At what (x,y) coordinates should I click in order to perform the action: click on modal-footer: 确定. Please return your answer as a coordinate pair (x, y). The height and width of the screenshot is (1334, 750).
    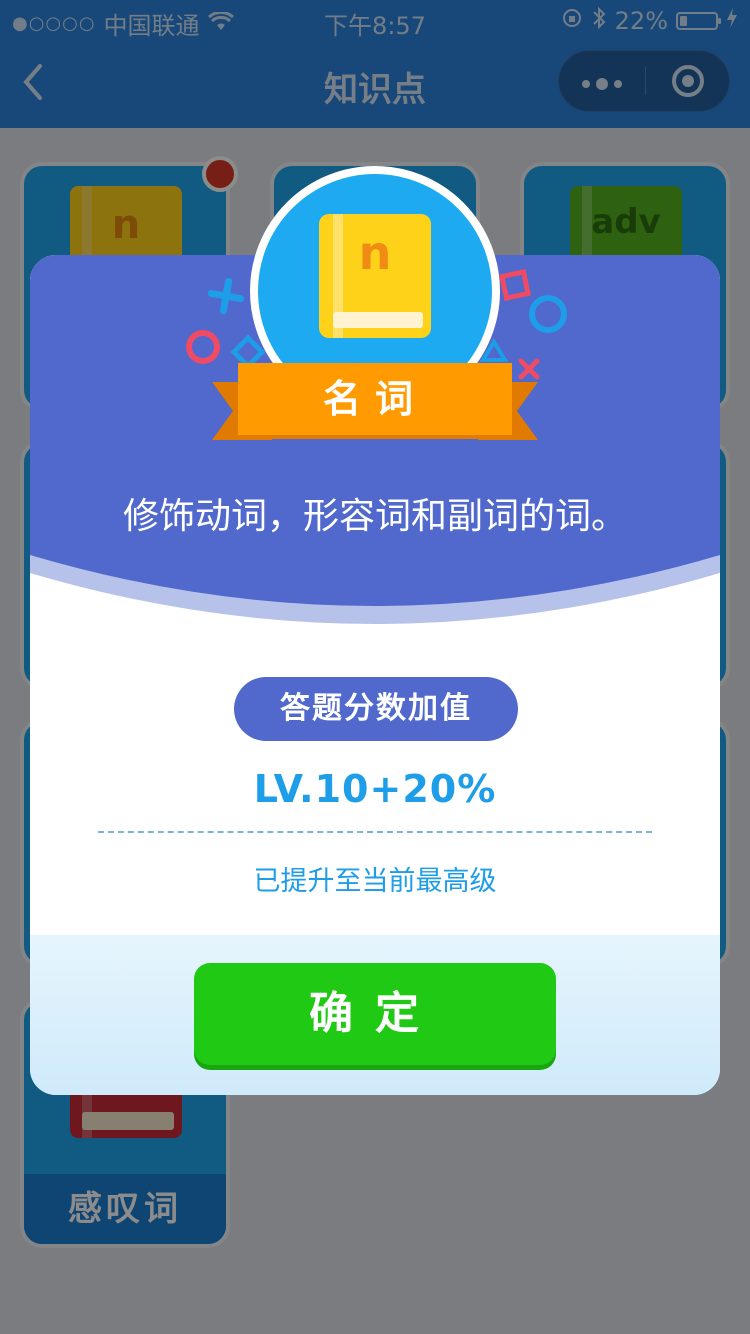
    Looking at the image, I should click on (375, 1015).